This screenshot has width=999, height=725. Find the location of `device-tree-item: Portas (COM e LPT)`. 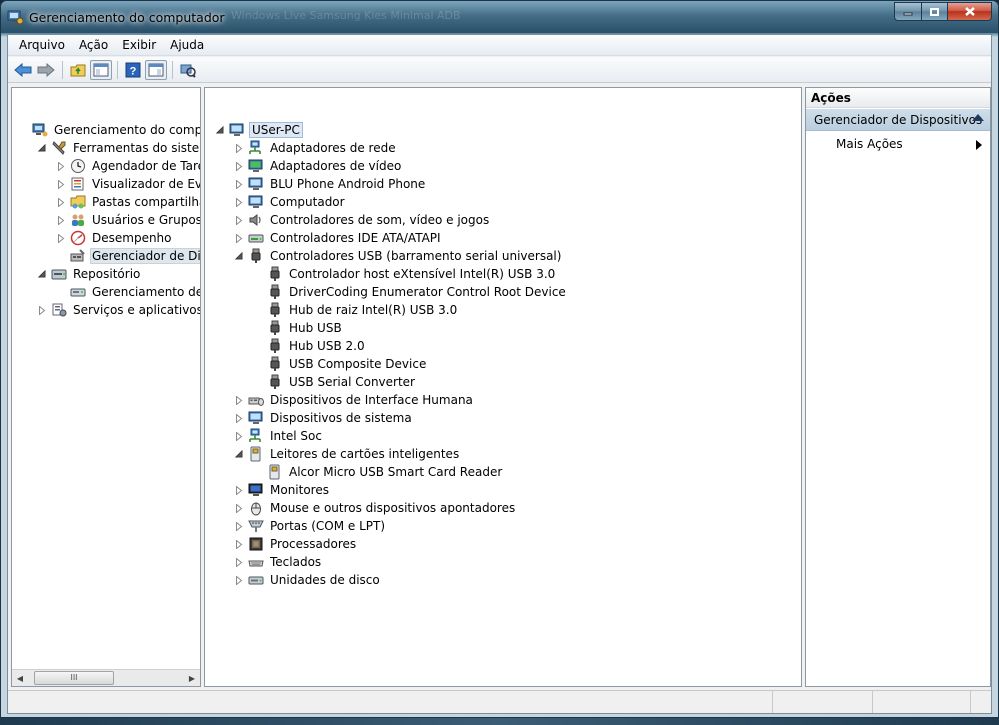

device-tree-item: Portas (COM e LPT) is located at coordinates (310, 526).